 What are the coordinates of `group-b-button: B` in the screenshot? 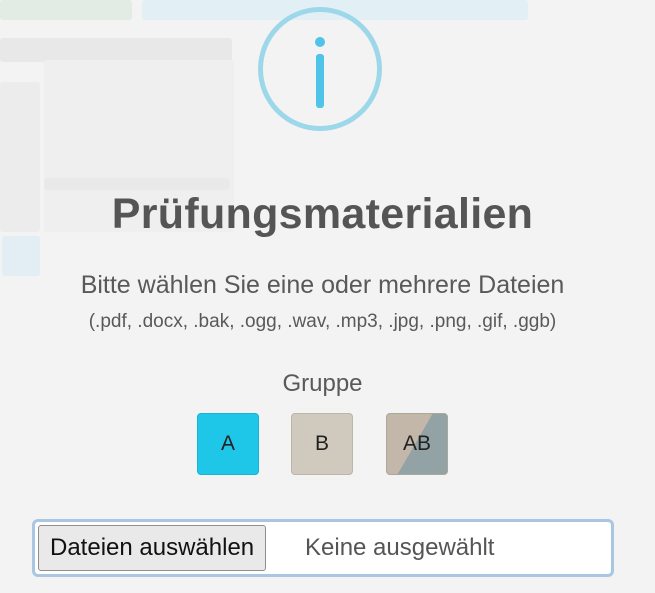 It's located at (322, 444).